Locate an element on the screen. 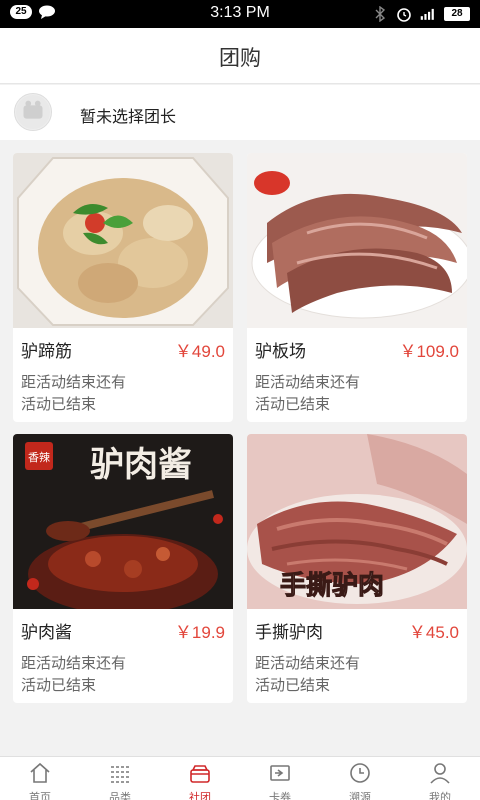 This screenshot has height=800, width=480. status-bar: 25 3:13 PM 28 is located at coordinates (240, 14).